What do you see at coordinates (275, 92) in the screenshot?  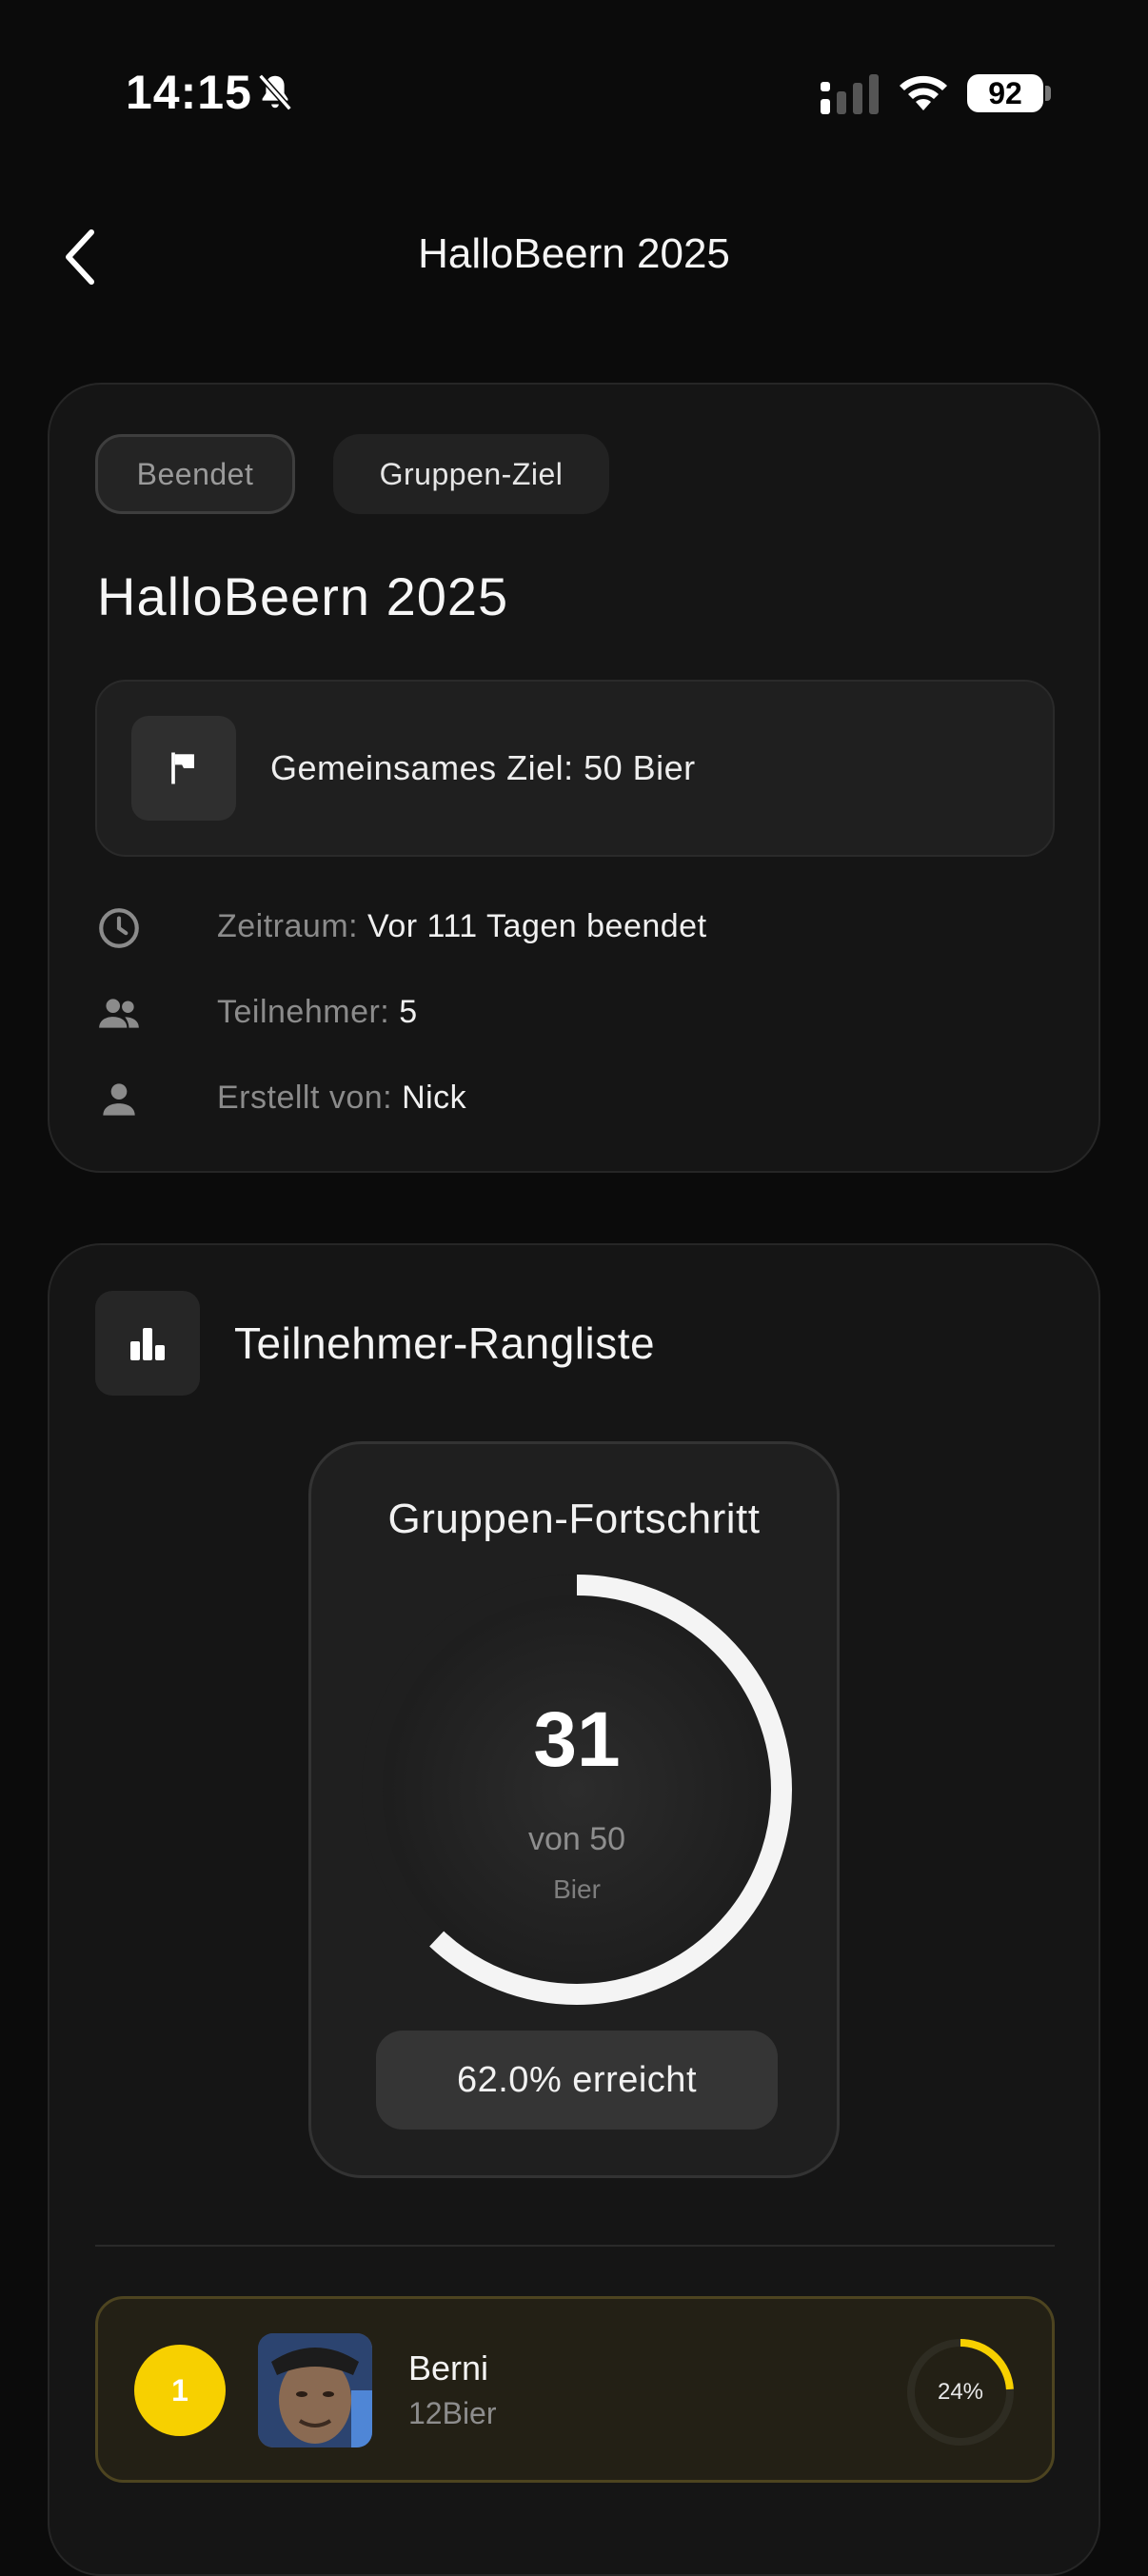 I see `bell-slash-icon` at bounding box center [275, 92].